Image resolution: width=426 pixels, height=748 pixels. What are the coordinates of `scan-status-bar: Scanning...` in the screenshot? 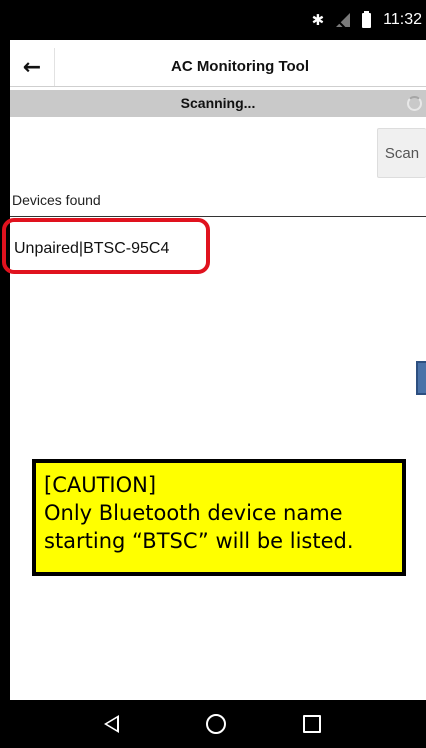 It's located at (218, 103).